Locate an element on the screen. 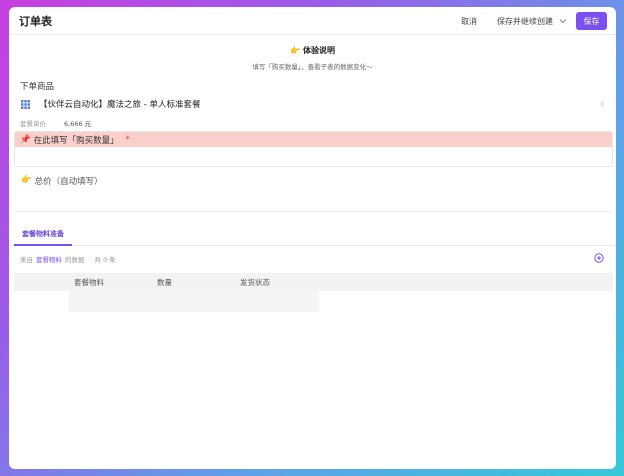 Image resolution: width=624 pixels, height=476 pixels. product-value: 【伙伴云自动化】魔法之旅 - 单人标准套餐 is located at coordinates (120, 105).